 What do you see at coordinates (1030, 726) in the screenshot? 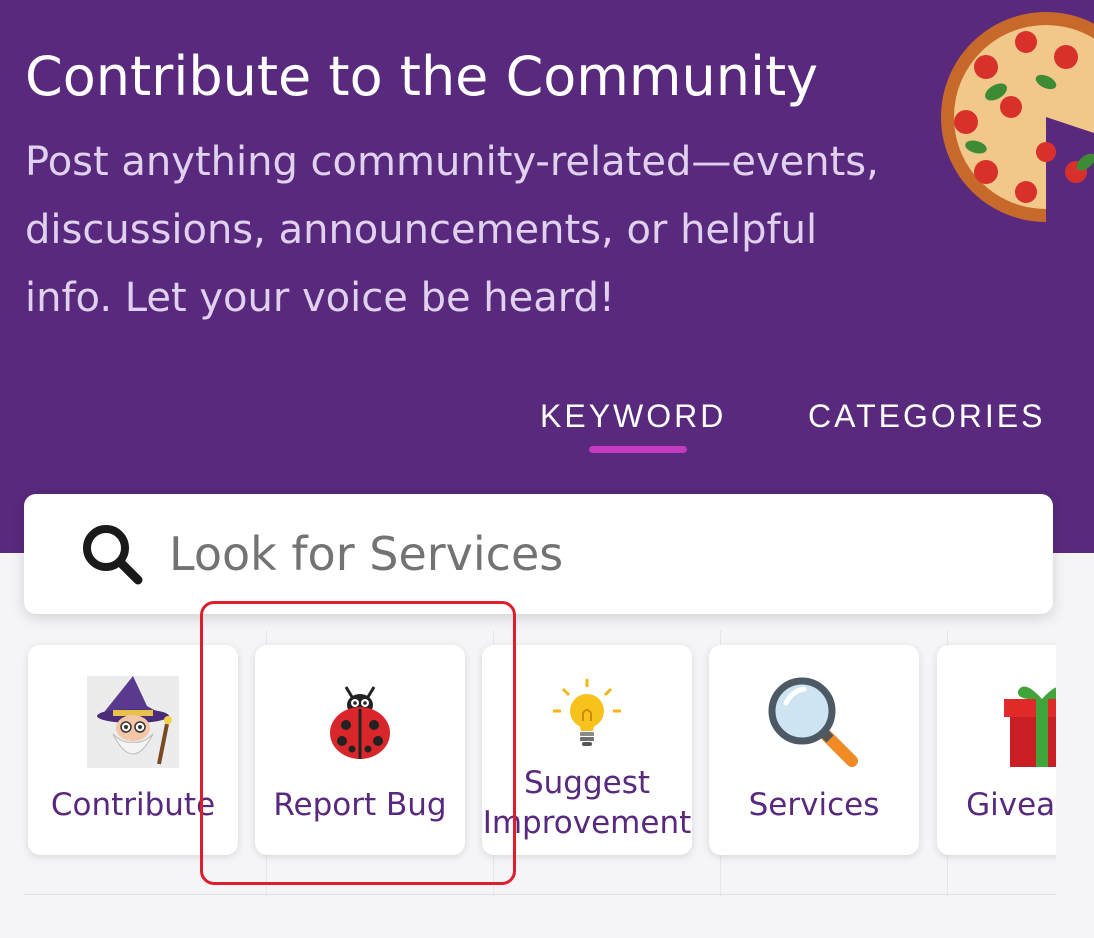
I see `gift-icon` at bounding box center [1030, 726].